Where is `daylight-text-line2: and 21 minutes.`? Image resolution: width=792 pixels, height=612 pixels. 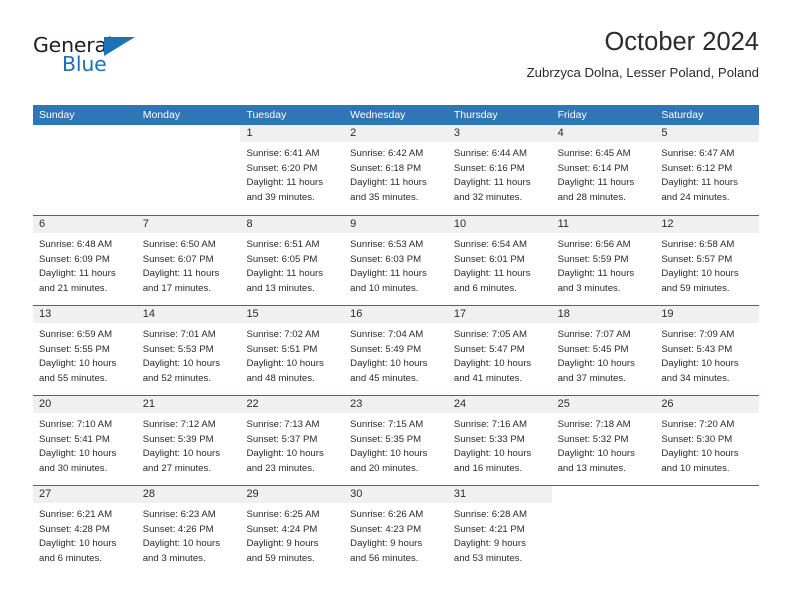 daylight-text-line2: and 21 minutes. is located at coordinates (73, 288).